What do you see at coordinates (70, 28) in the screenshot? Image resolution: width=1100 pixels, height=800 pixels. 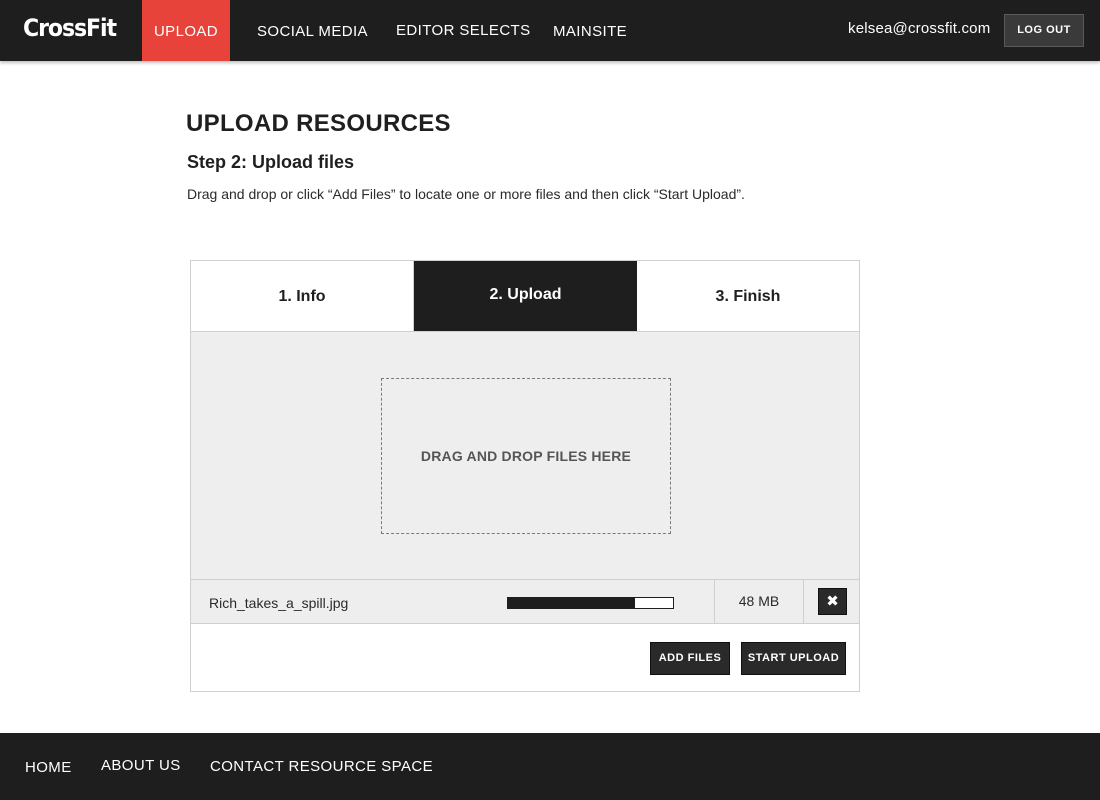 I see `crossfit-logo: CrossFit` at bounding box center [70, 28].